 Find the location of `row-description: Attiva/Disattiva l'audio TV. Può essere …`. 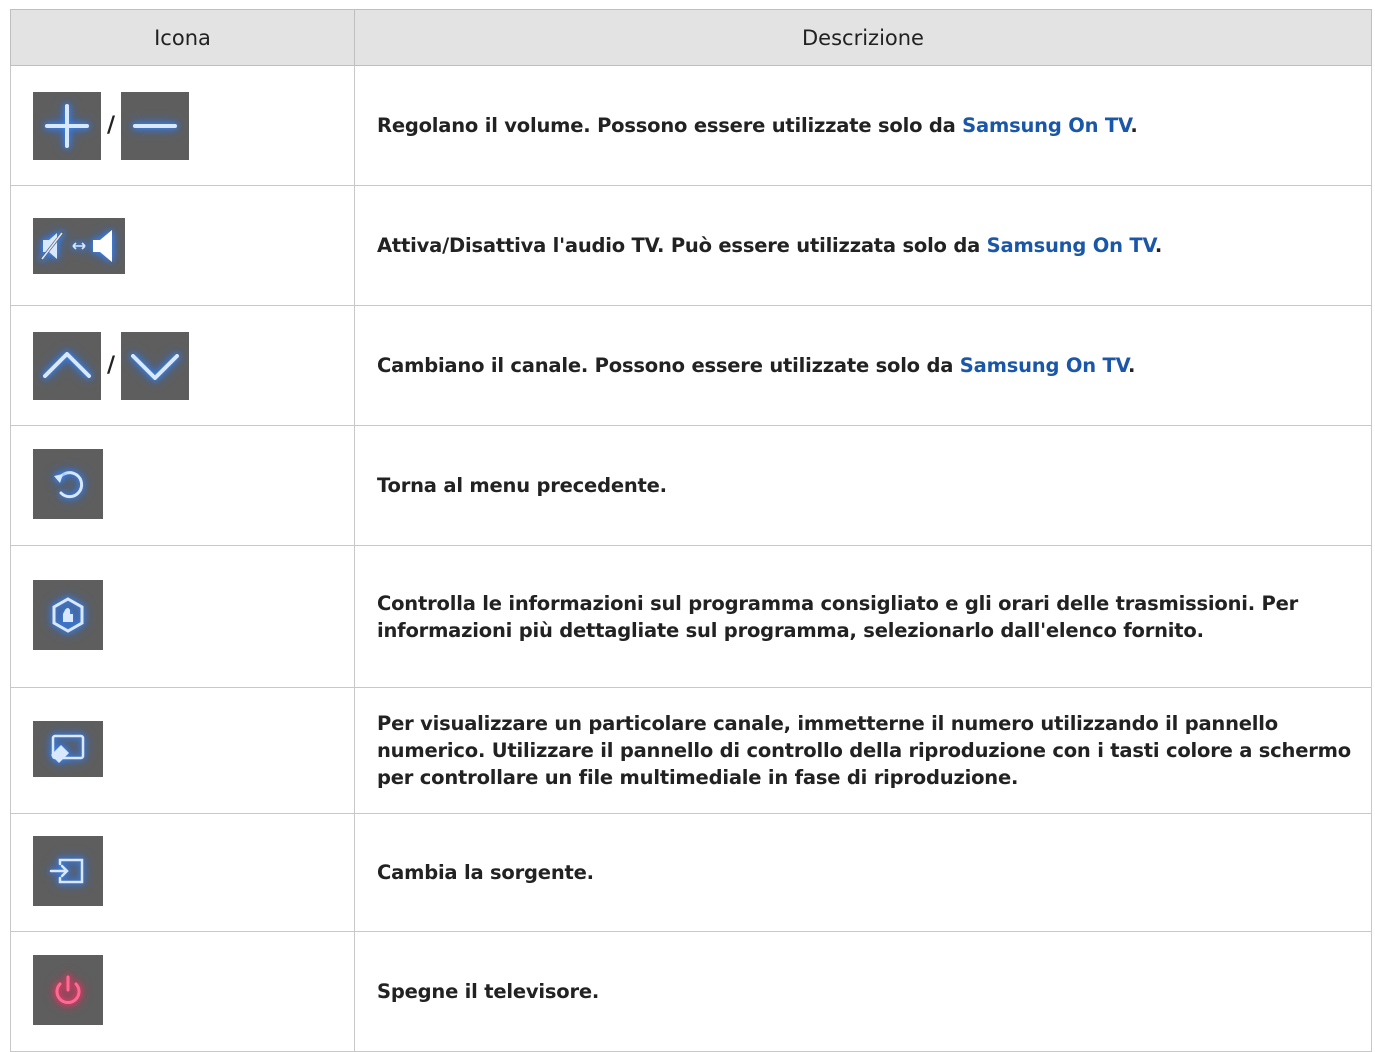

row-description: Attiva/Disattiva l'audio TV. Può essere … is located at coordinates (863, 245).